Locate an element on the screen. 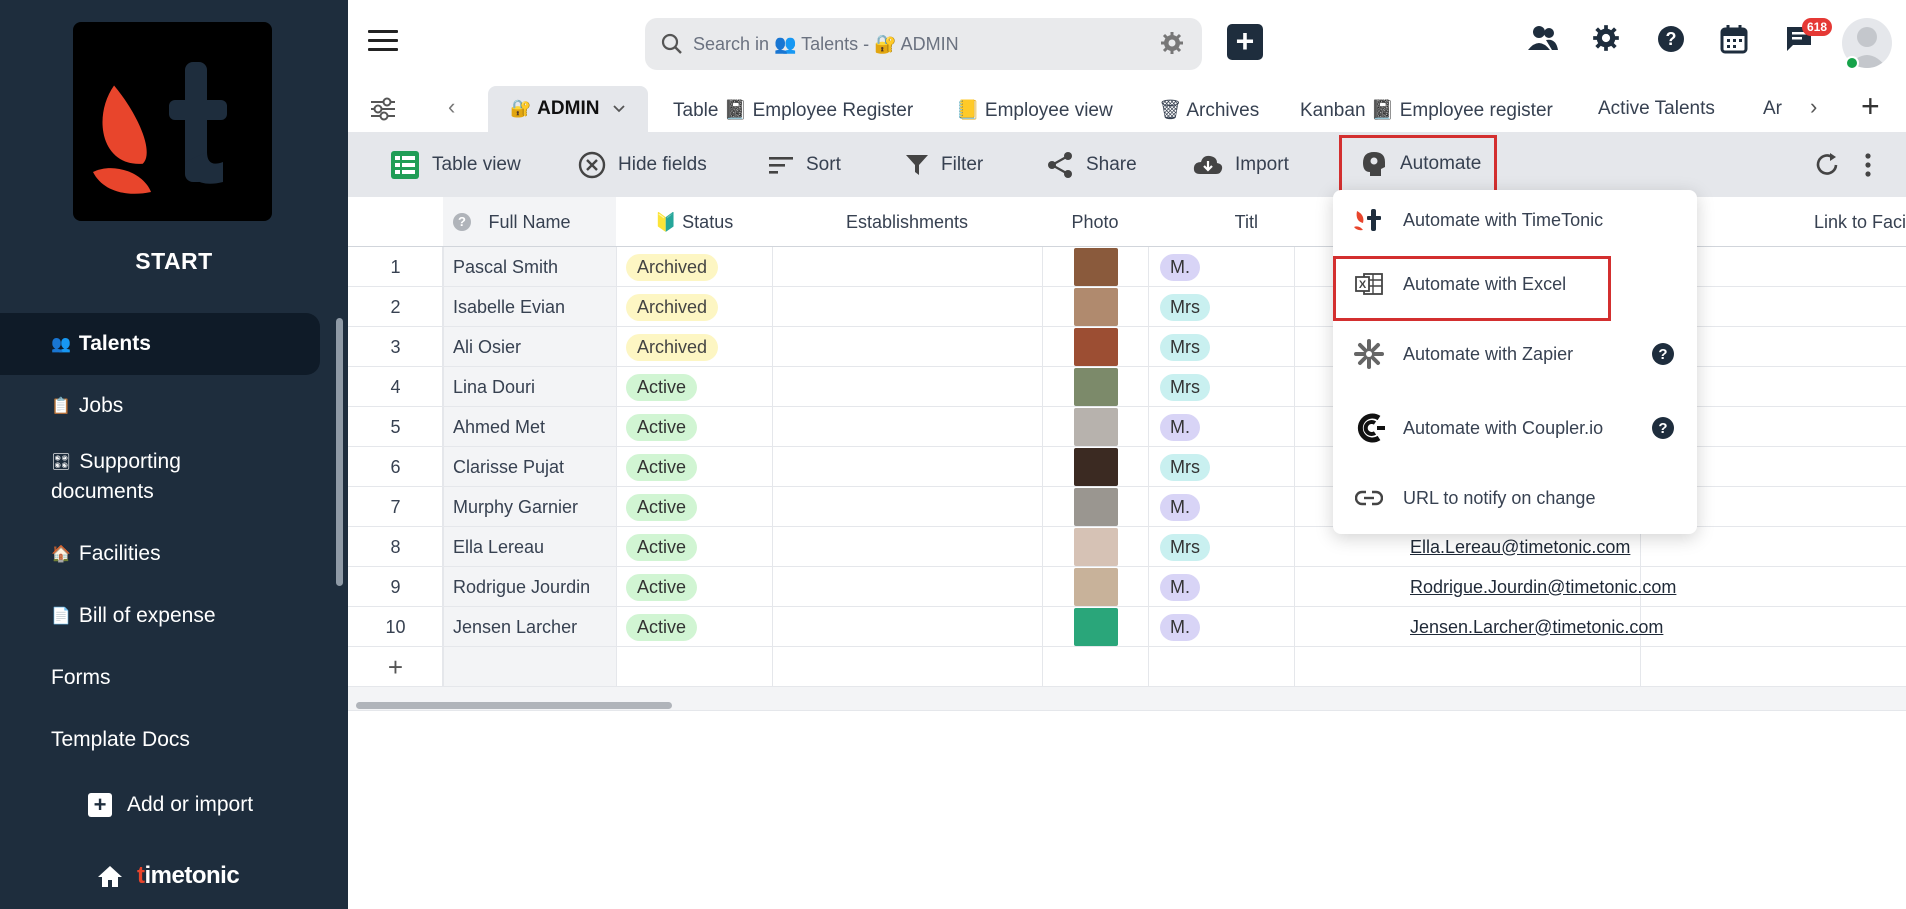 The height and width of the screenshot is (909, 1906). email-link: Jensen.Larcher@timetonic.com is located at coordinates (1536, 627).